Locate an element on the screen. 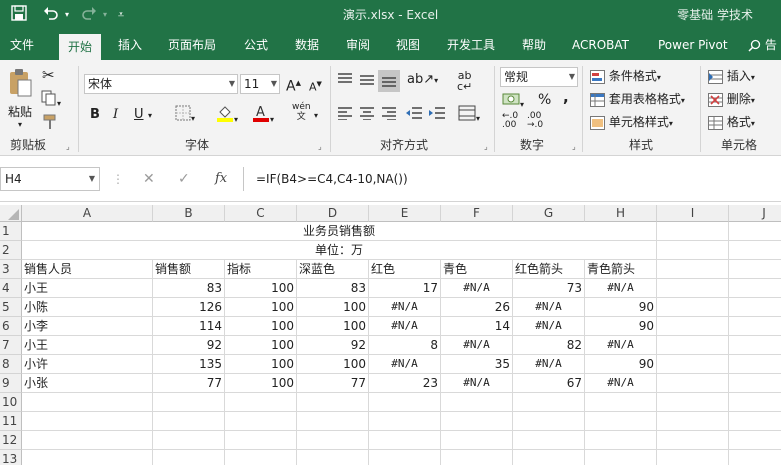 Image resolution: width=781 pixels, height=465 pixels. cell-c12 is located at coordinates (261, 440).